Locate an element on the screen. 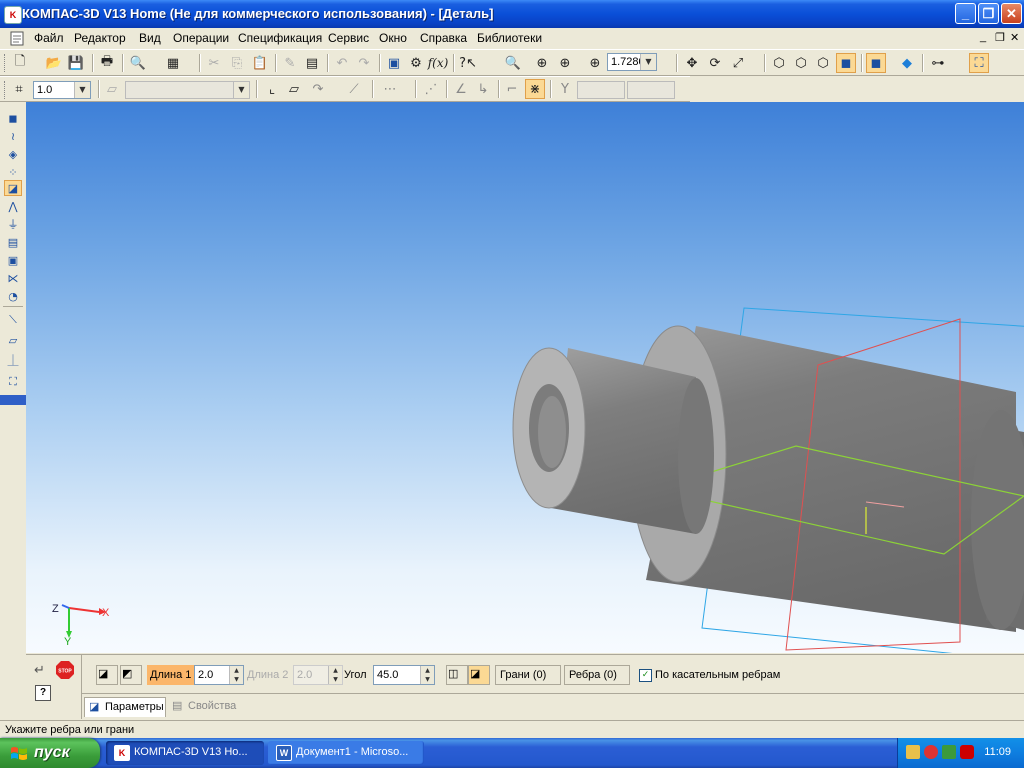 The height and width of the screenshot is (768, 1024). zoom-all-icon: ⊕ is located at coordinates (565, 63).